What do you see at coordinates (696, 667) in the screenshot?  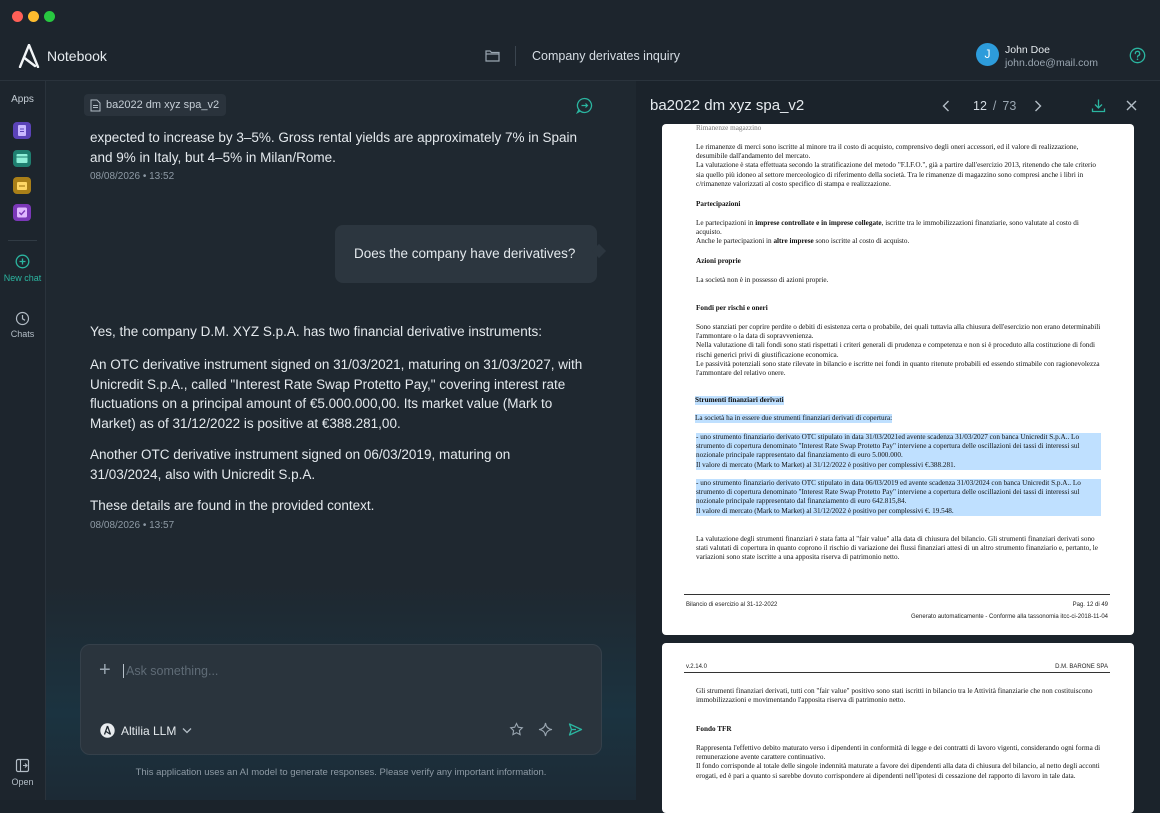 I see `page-header-left: v.2.14.0` at bounding box center [696, 667].